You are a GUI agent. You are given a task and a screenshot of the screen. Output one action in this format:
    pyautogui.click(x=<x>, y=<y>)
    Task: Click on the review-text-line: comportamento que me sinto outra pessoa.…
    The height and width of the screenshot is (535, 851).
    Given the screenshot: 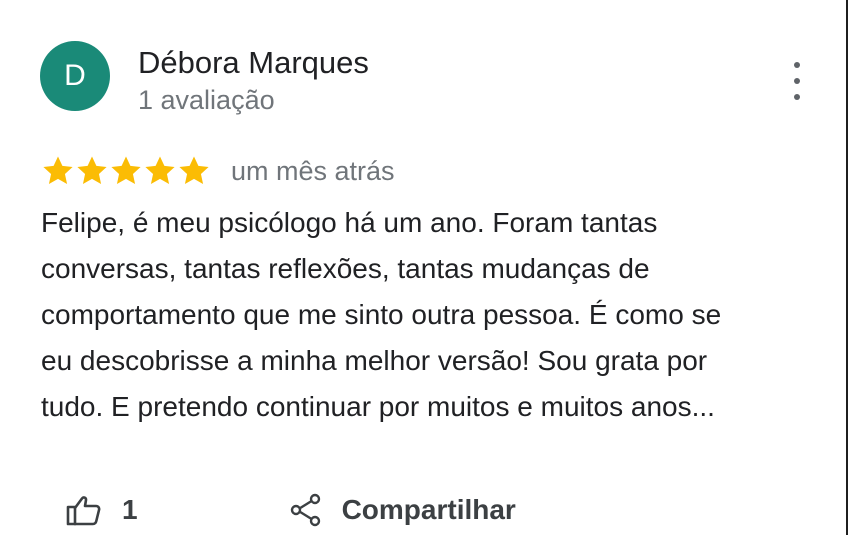 What is the action you would take?
    pyautogui.click(x=381, y=314)
    